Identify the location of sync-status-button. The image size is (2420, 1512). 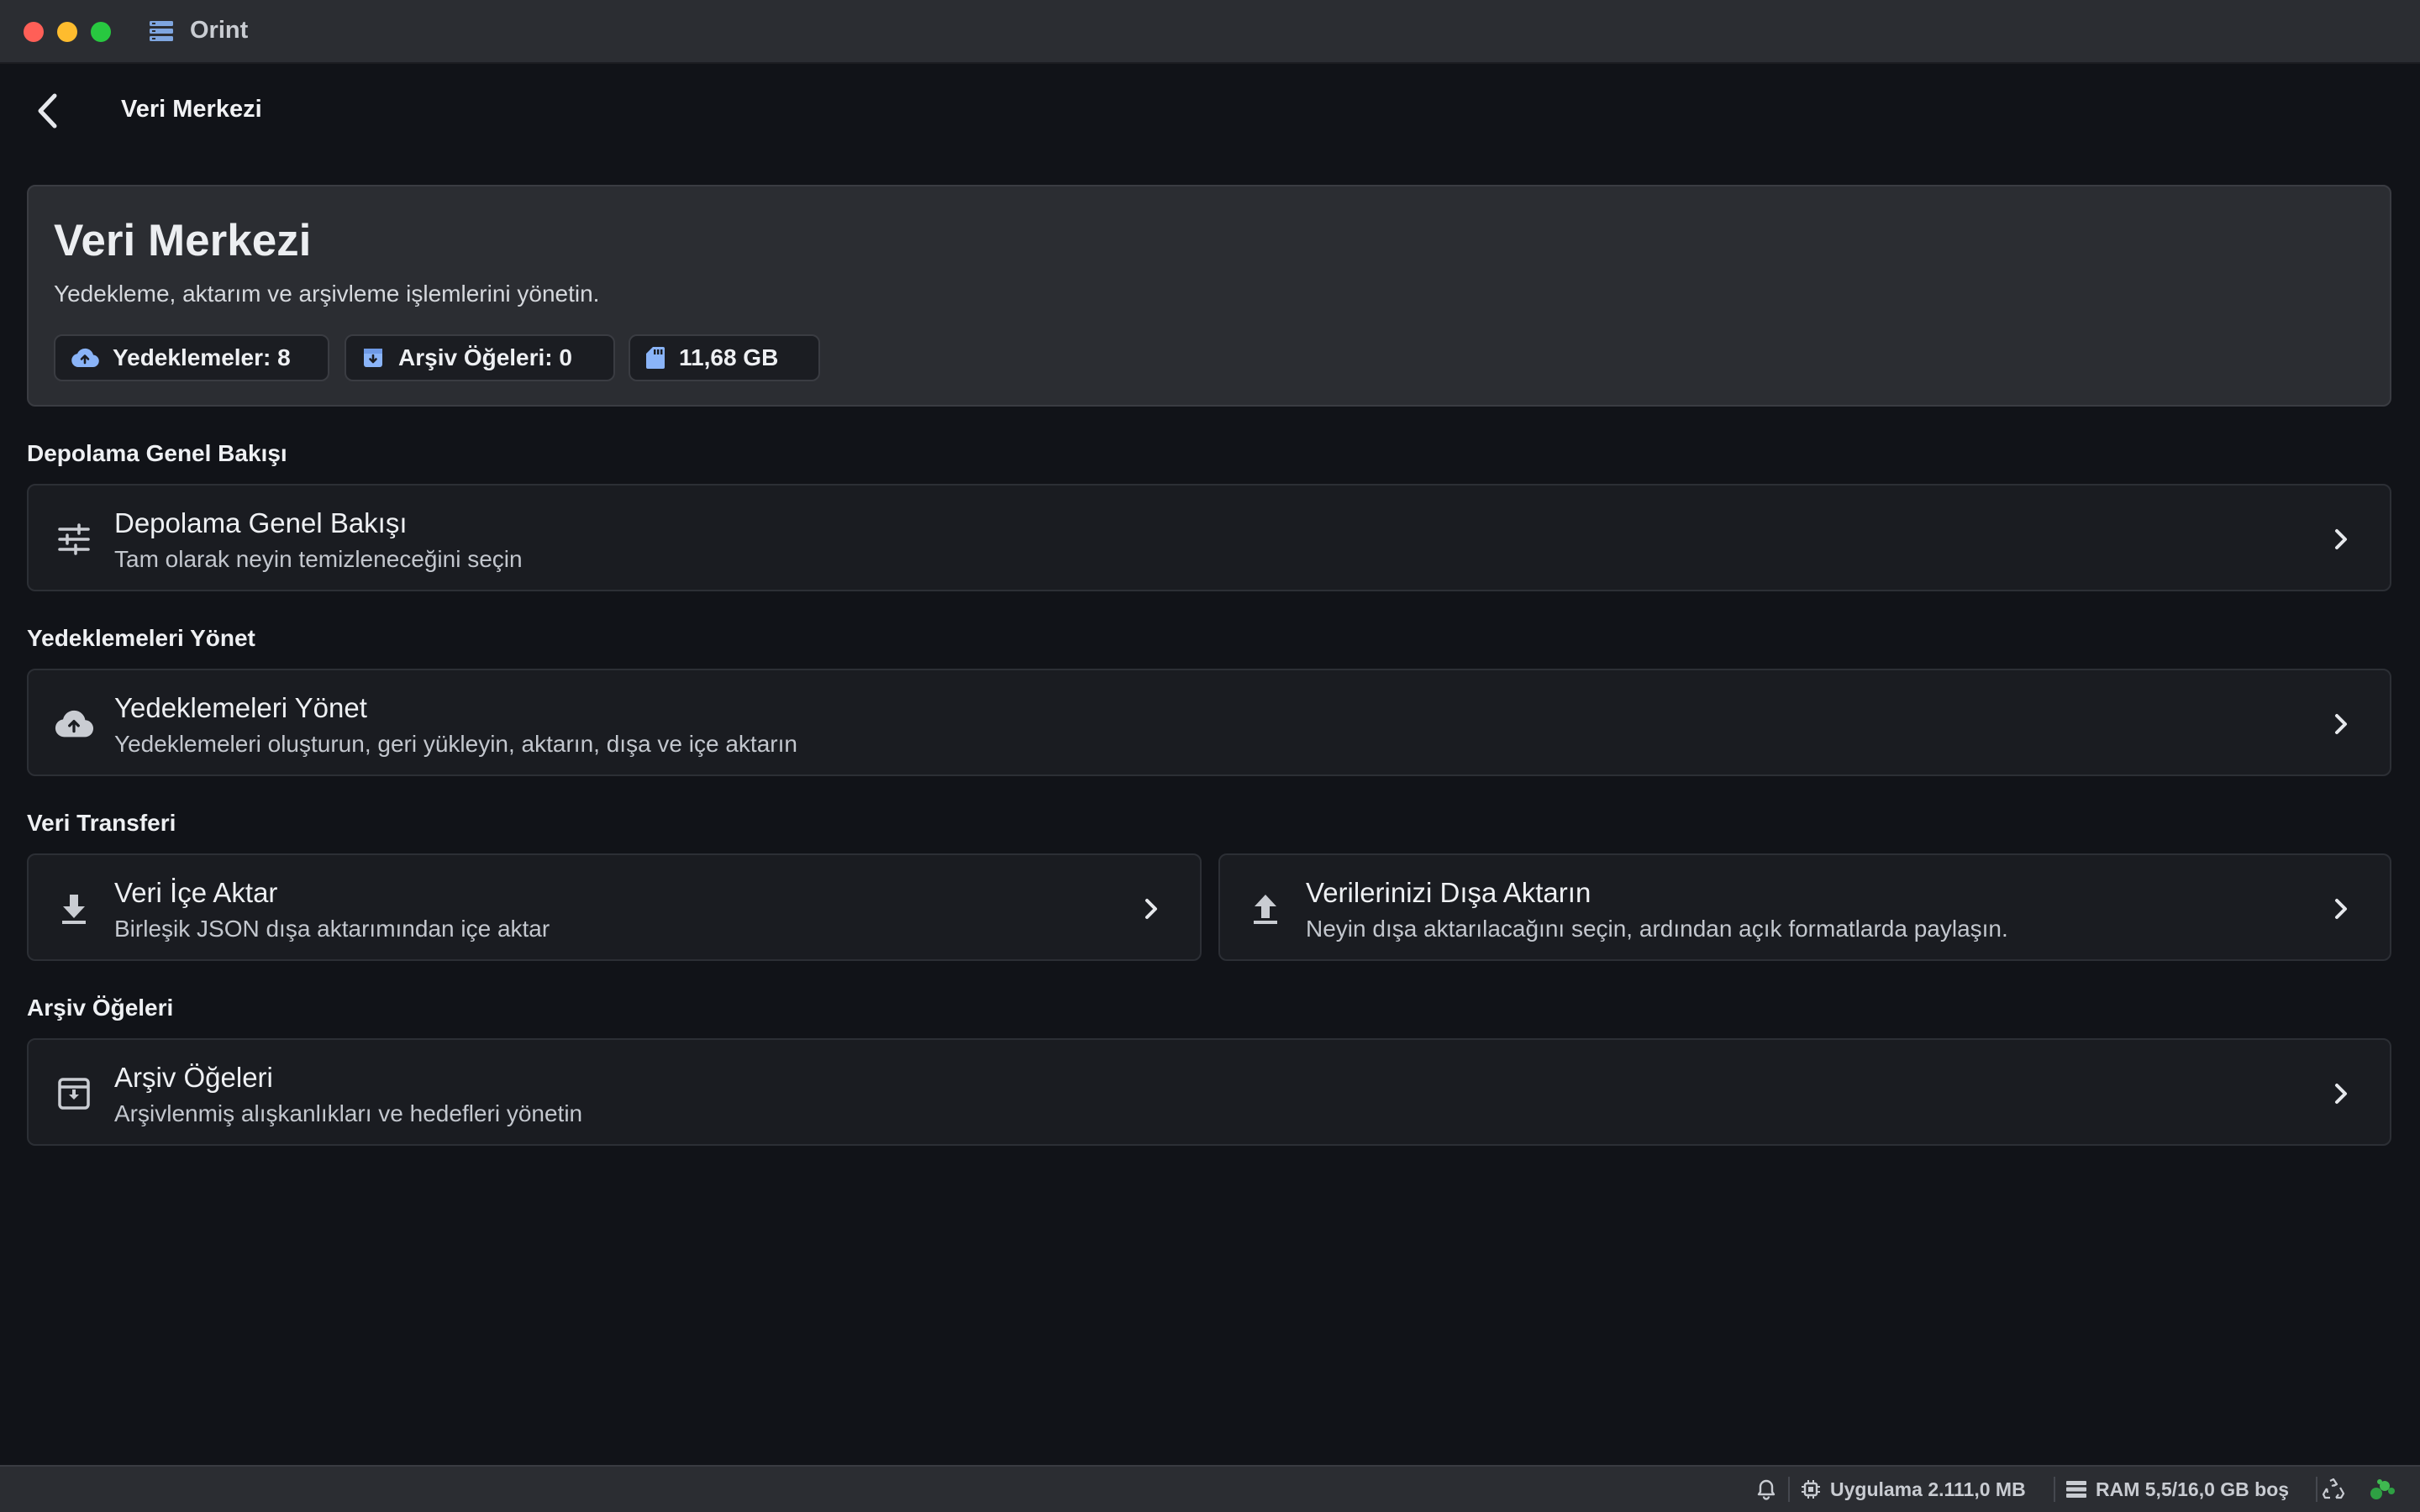
(2382, 1489).